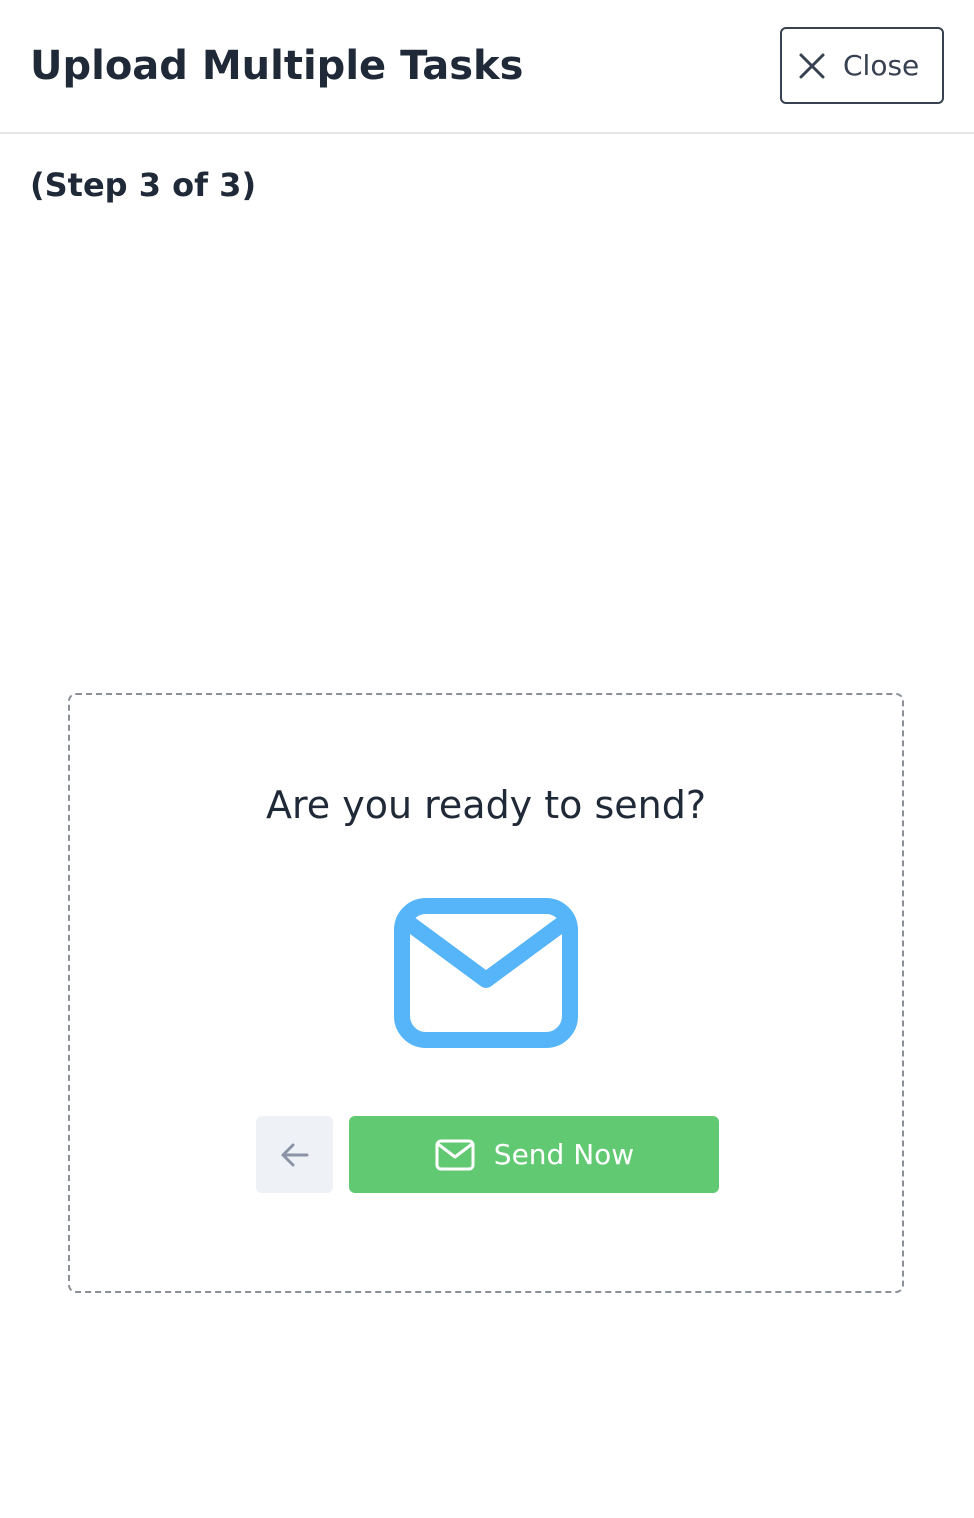 The height and width of the screenshot is (1518, 974). What do you see at coordinates (486, 805) in the screenshot?
I see `confirmation-question: Are you ready to send?` at bounding box center [486, 805].